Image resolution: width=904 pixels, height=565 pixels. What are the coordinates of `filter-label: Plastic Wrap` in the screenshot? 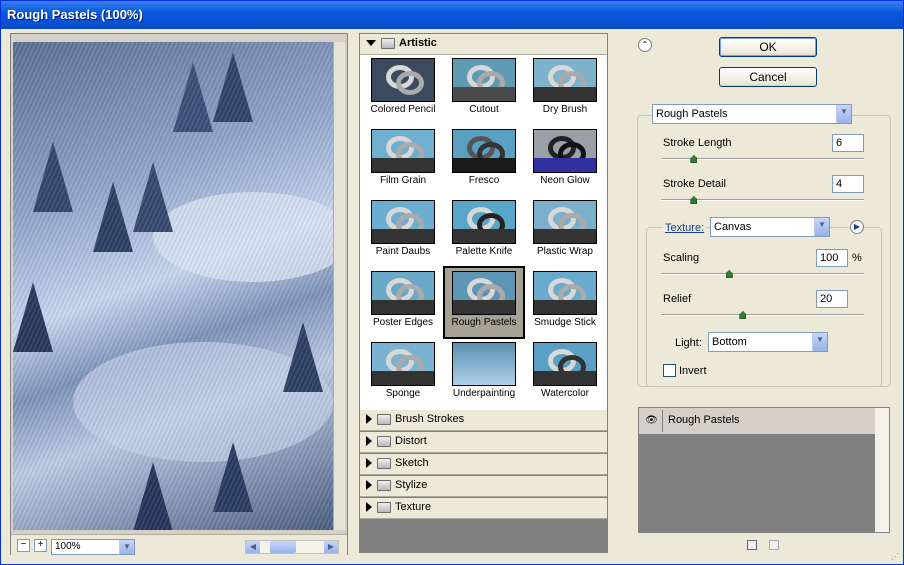 It's located at (565, 251).